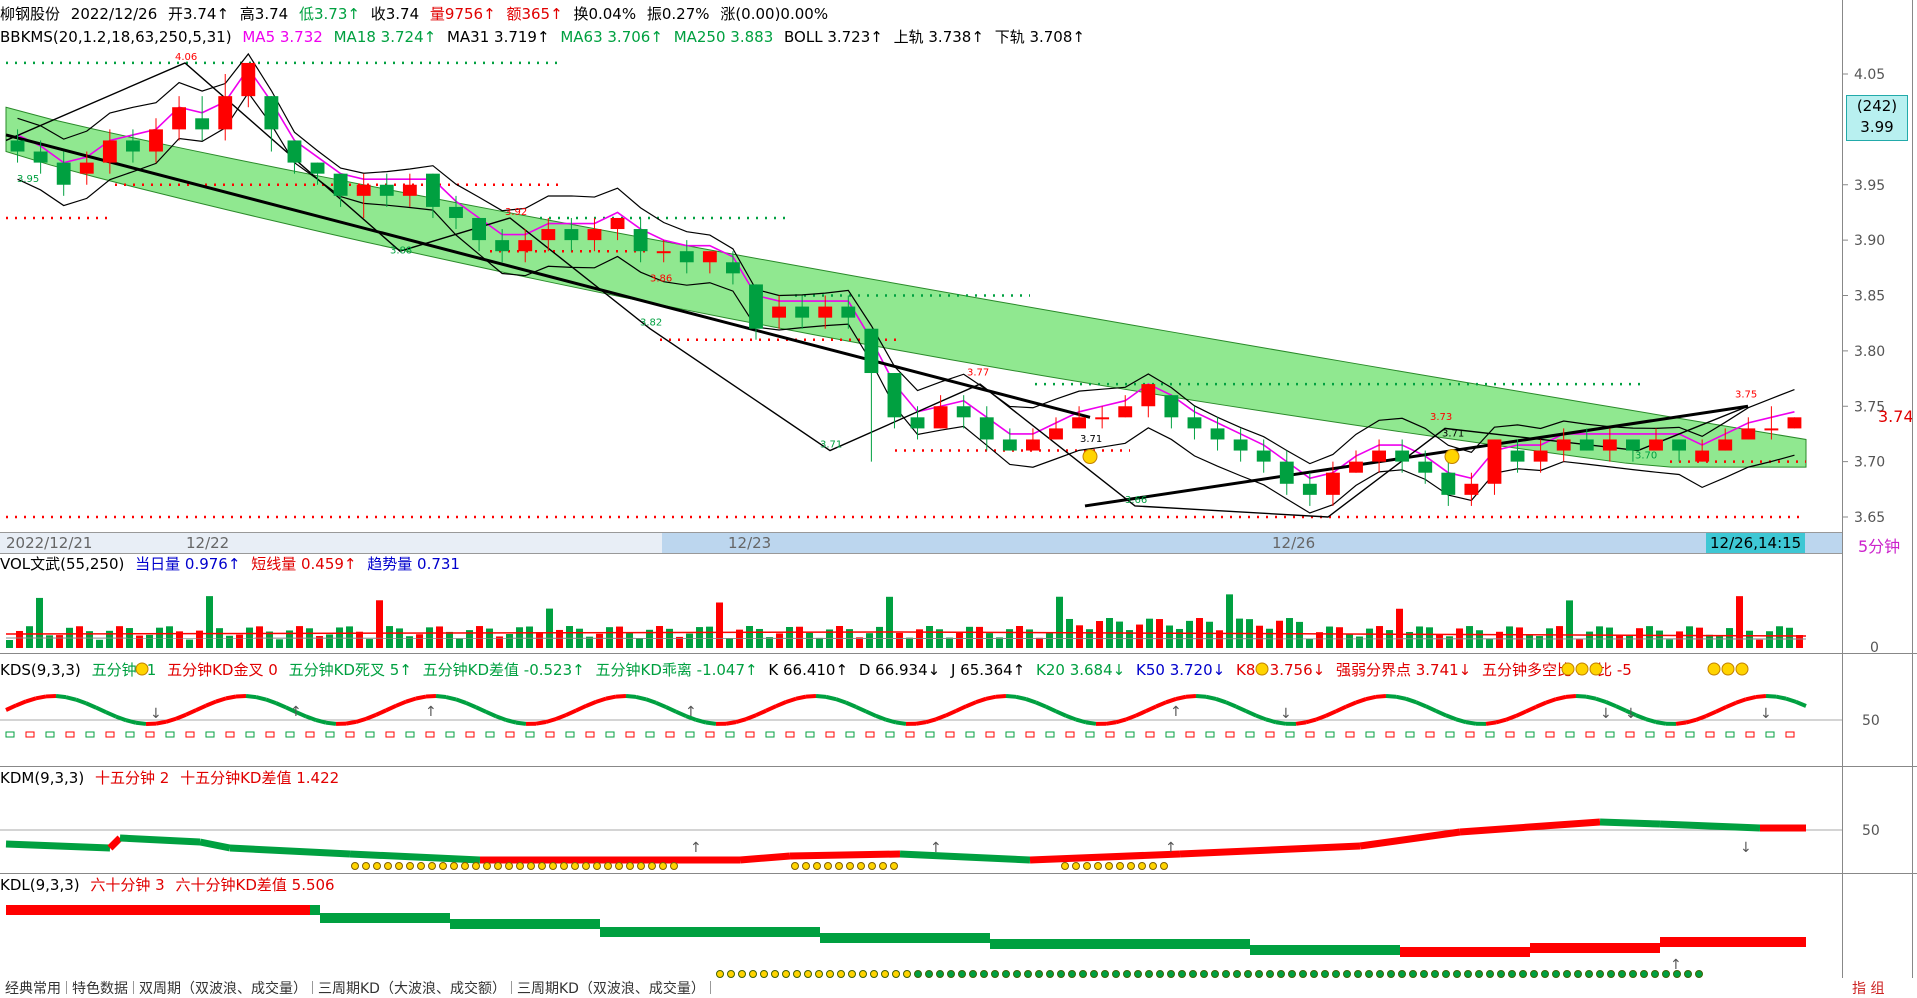  Describe the element at coordinates (1090, 457) in the screenshot. I see `smiley-icon` at that location.